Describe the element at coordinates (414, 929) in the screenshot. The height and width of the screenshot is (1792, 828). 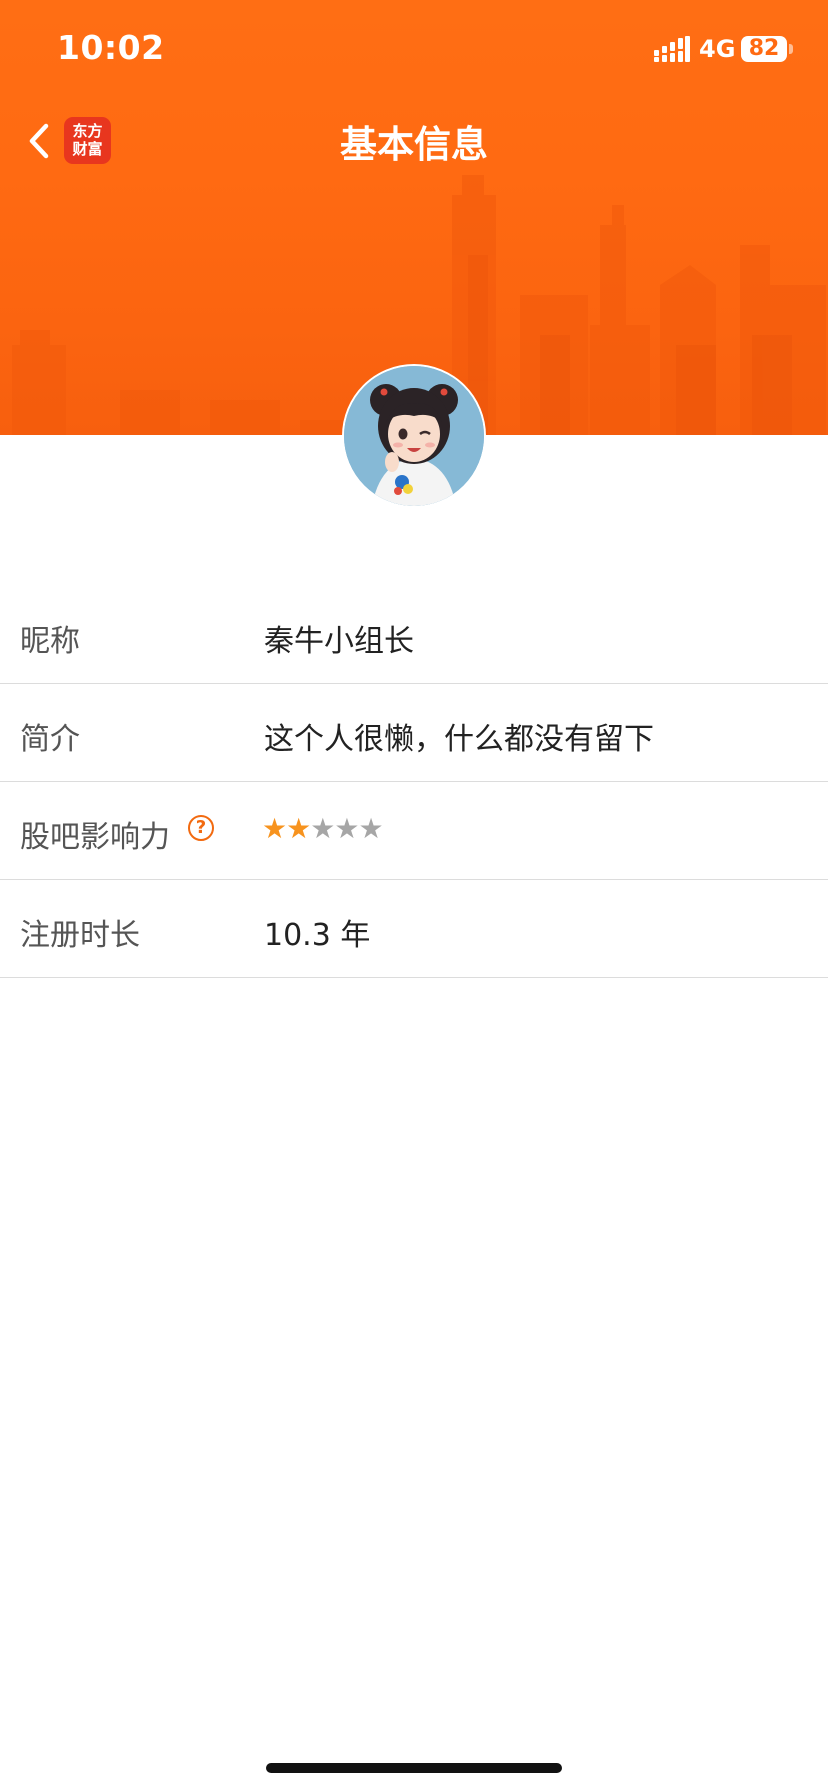
I see `info-row-registration: 注册时长 10.3 年` at that location.